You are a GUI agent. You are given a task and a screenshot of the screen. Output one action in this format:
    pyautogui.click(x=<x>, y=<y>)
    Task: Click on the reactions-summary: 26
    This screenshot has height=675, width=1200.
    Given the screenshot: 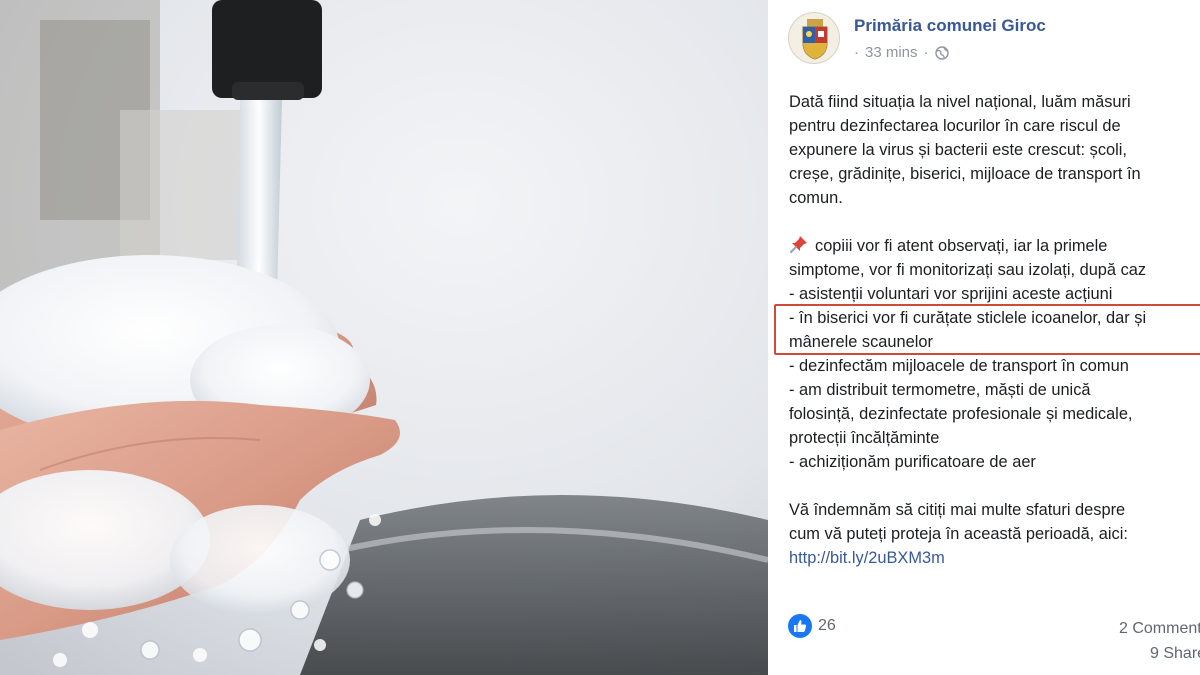 What is the action you would take?
    pyautogui.click(x=812, y=626)
    